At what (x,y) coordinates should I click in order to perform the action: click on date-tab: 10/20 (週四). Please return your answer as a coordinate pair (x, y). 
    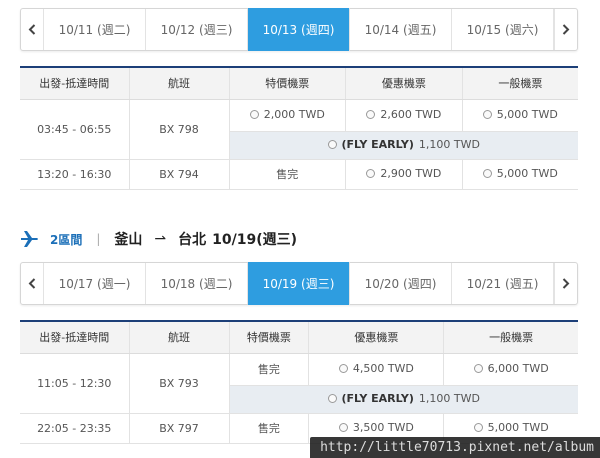
    Looking at the image, I should click on (401, 283).